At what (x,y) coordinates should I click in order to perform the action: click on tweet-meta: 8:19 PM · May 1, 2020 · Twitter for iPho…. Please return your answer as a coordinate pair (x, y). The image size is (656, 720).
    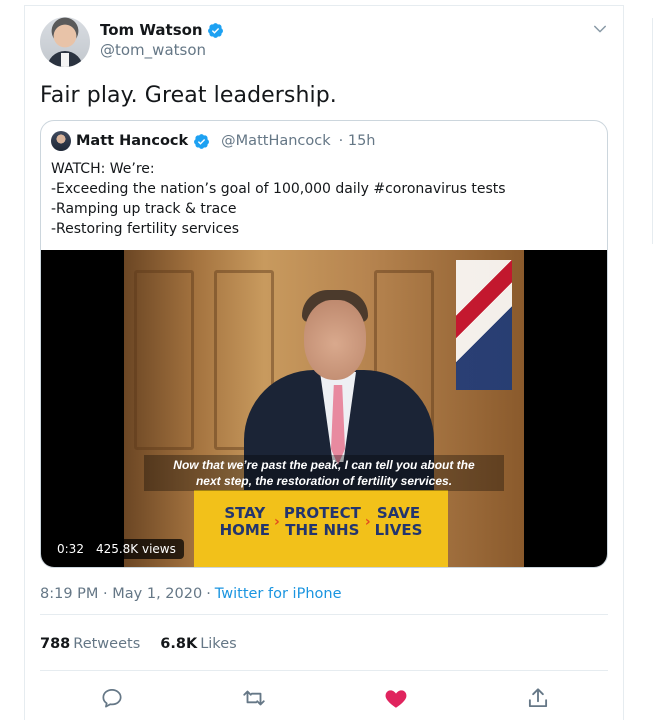
    Looking at the image, I should click on (191, 594).